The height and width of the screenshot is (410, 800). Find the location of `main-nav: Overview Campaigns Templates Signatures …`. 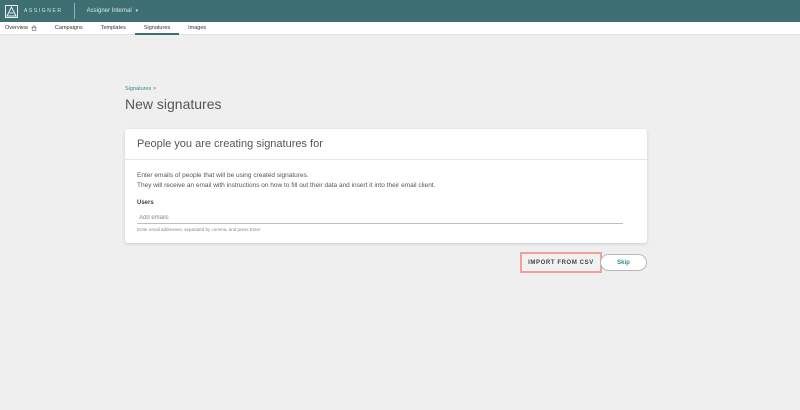

main-nav: Overview Campaigns Templates Signatures … is located at coordinates (400, 28).